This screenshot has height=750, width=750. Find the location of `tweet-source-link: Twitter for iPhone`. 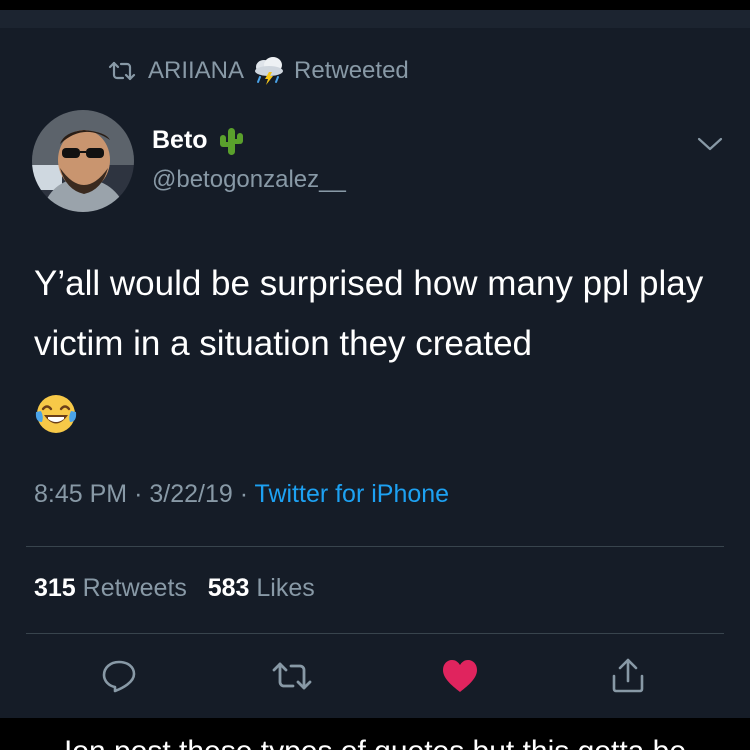

tweet-source-link: Twitter for iPhone is located at coordinates (352, 494).